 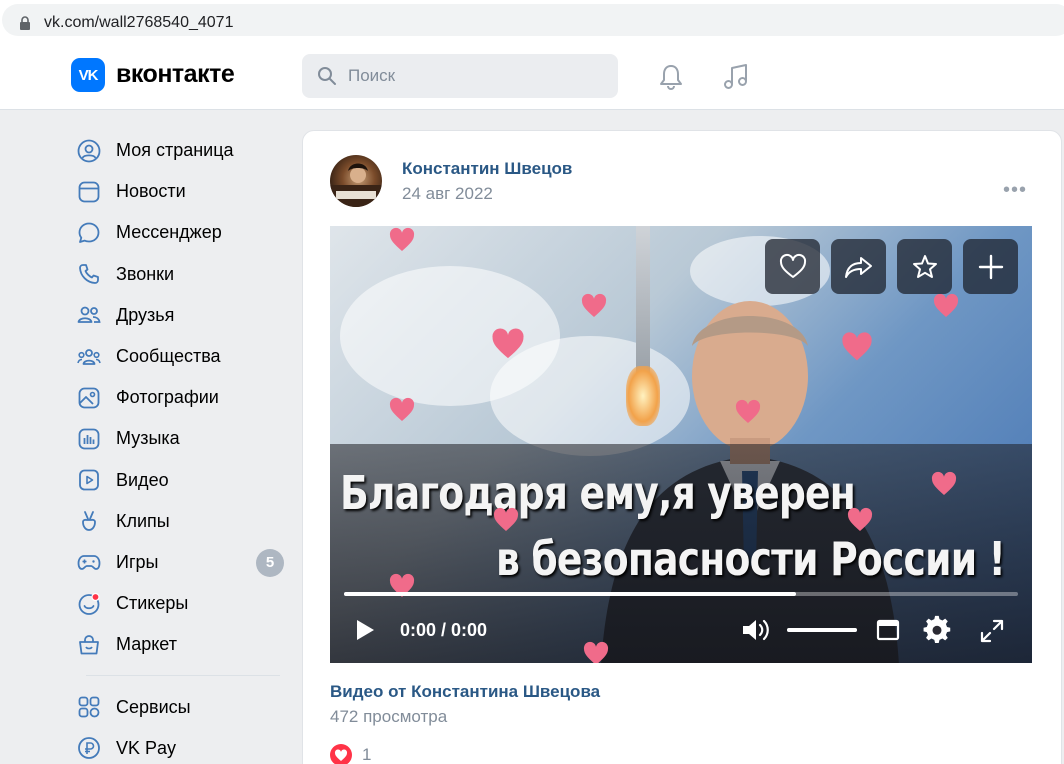 I want to click on heart-outline-icon, so click(x=792, y=265).